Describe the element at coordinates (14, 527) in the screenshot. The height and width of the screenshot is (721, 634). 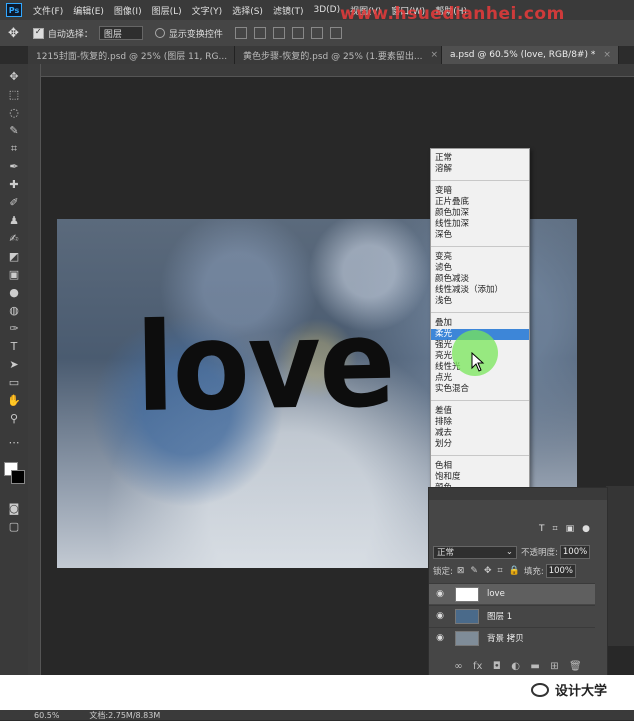
I see `screen-mode-icon: ▢` at that location.